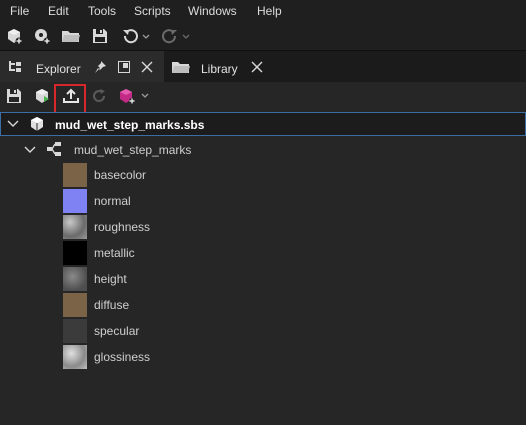 The height and width of the screenshot is (425, 526). What do you see at coordinates (122, 227) in the screenshot?
I see `output-label: roughness` at bounding box center [122, 227].